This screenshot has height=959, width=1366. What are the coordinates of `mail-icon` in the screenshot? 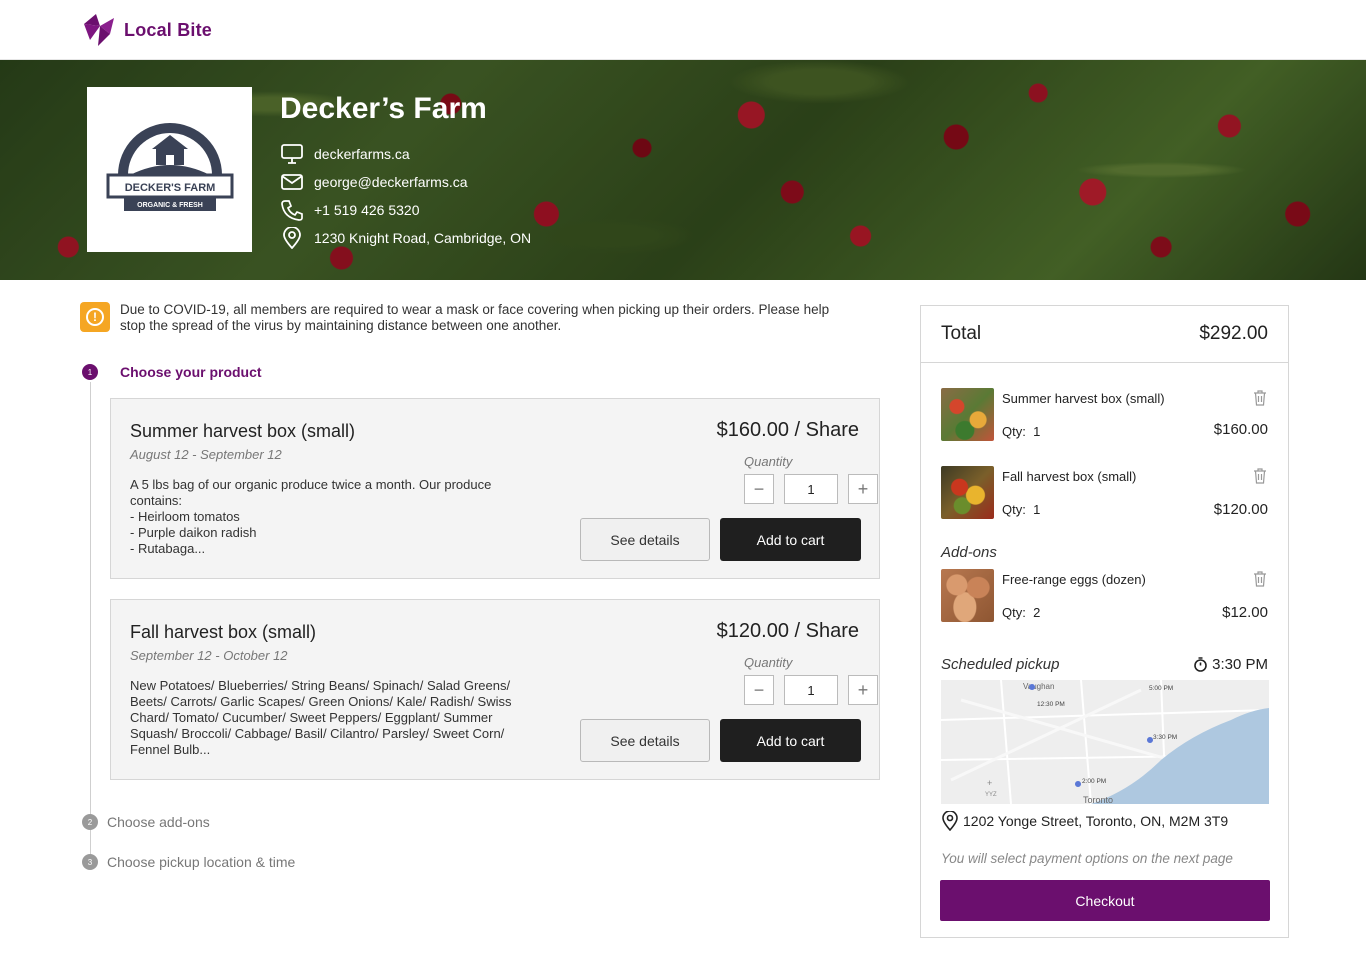 It's located at (292, 182).